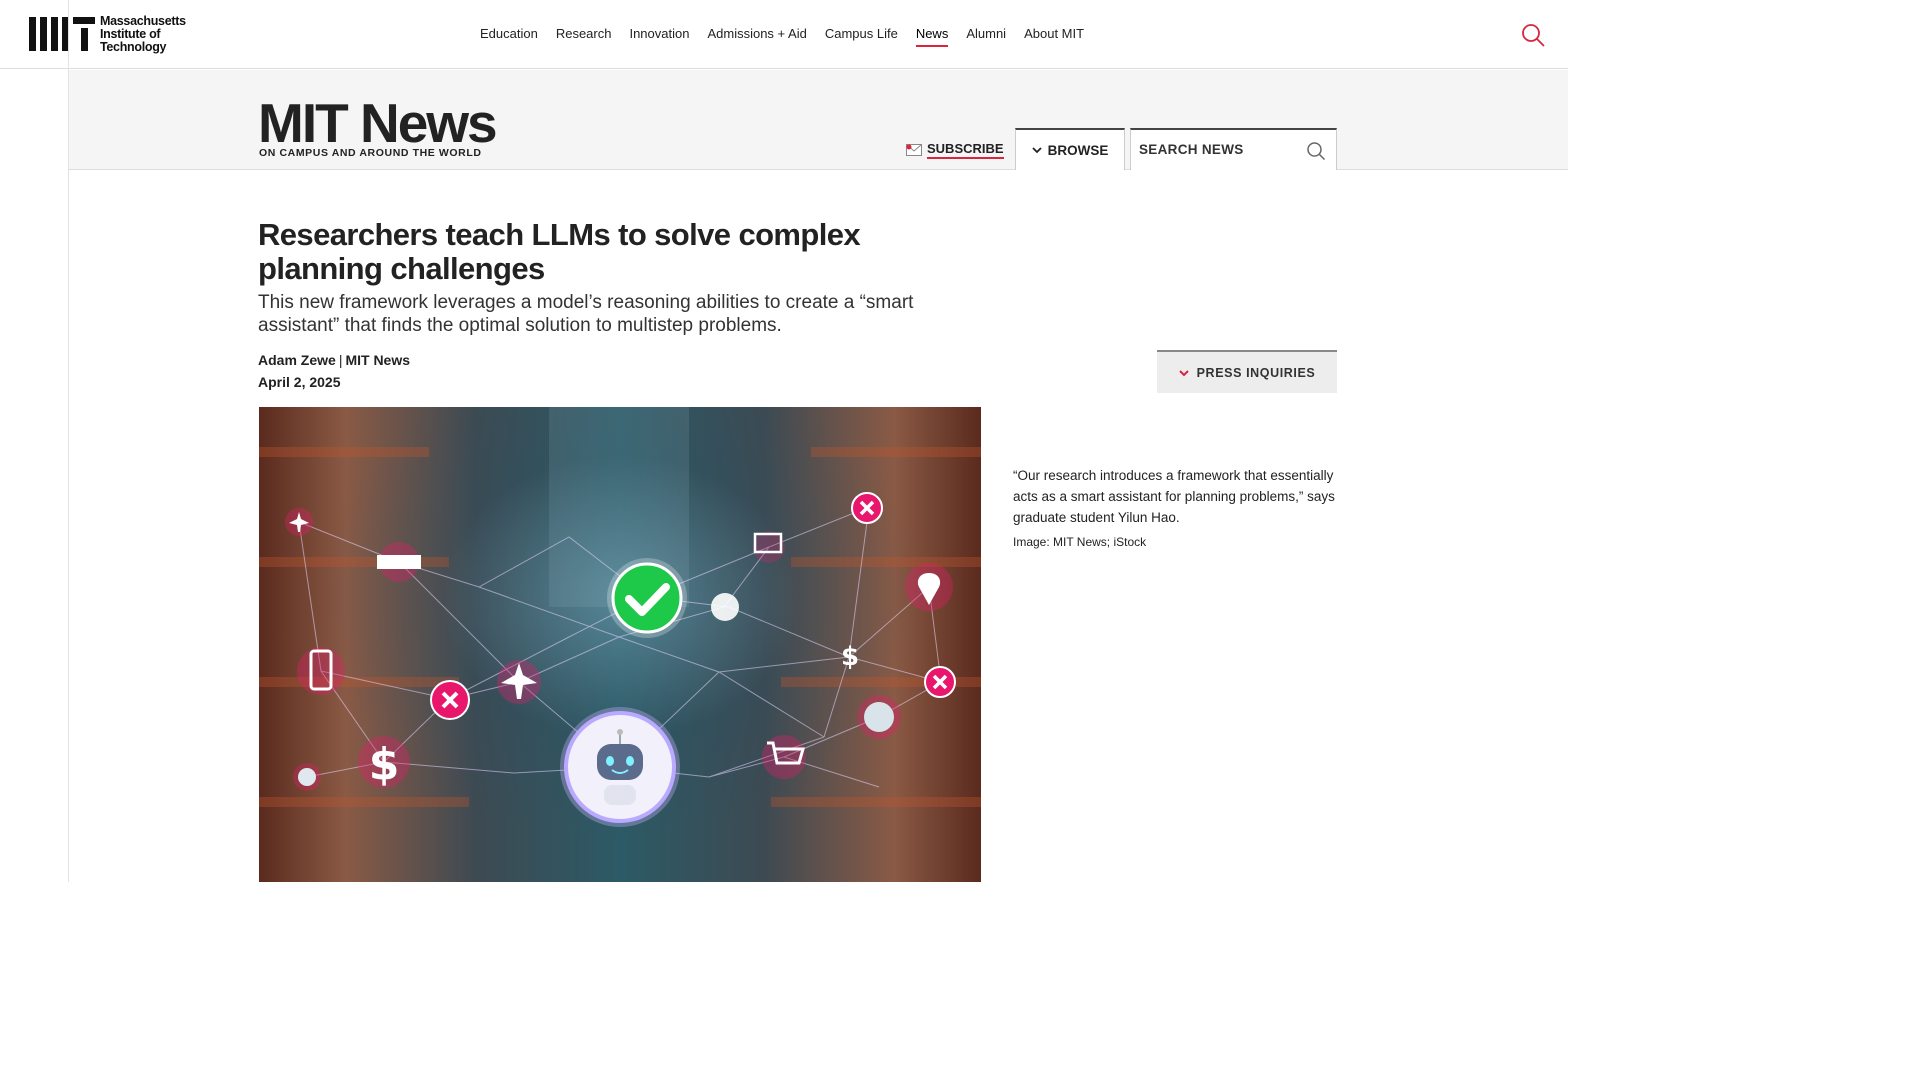 This screenshot has width=1920, height=1080. What do you see at coordinates (584, 33) in the screenshot?
I see `nav-item-research: Research` at bounding box center [584, 33].